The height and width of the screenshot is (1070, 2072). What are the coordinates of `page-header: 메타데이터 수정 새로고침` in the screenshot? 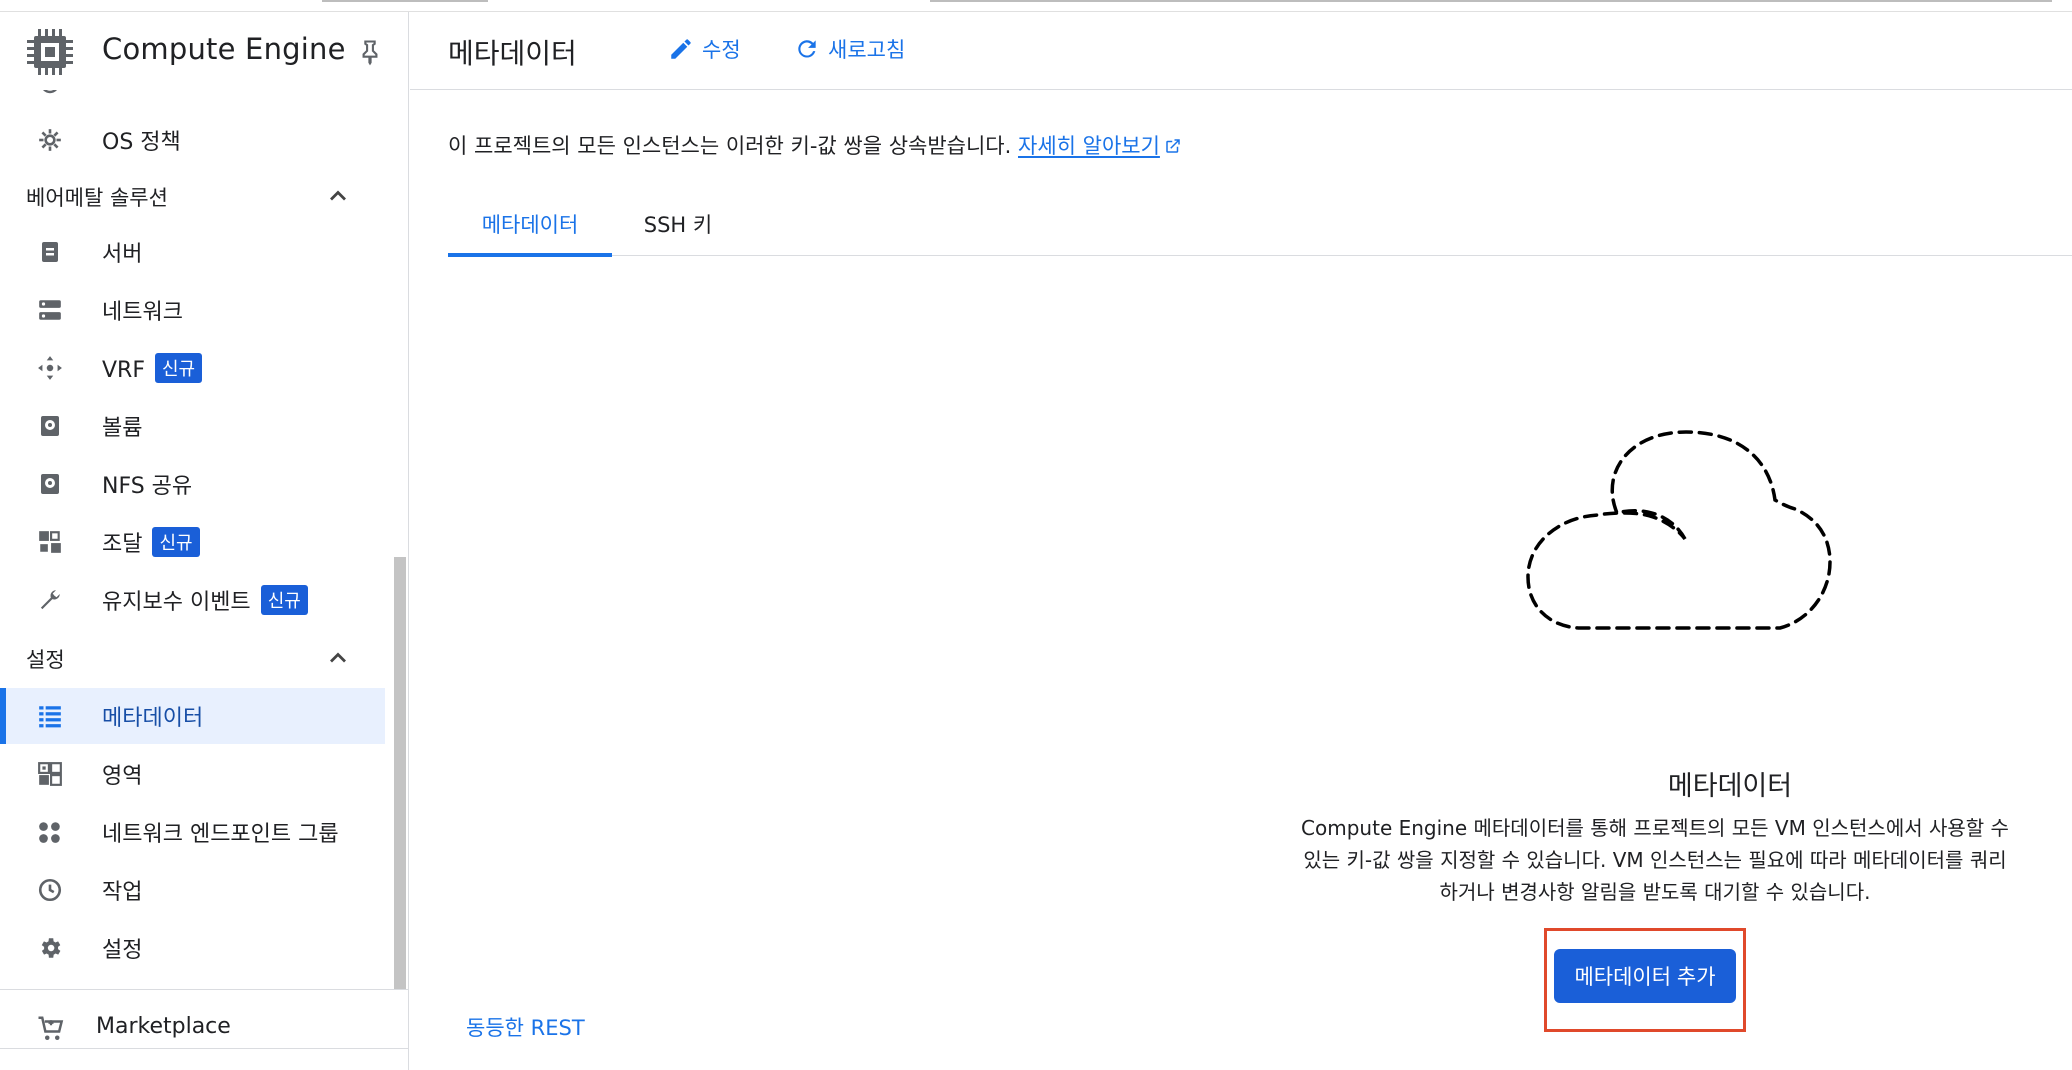 It's located at (1241, 51).